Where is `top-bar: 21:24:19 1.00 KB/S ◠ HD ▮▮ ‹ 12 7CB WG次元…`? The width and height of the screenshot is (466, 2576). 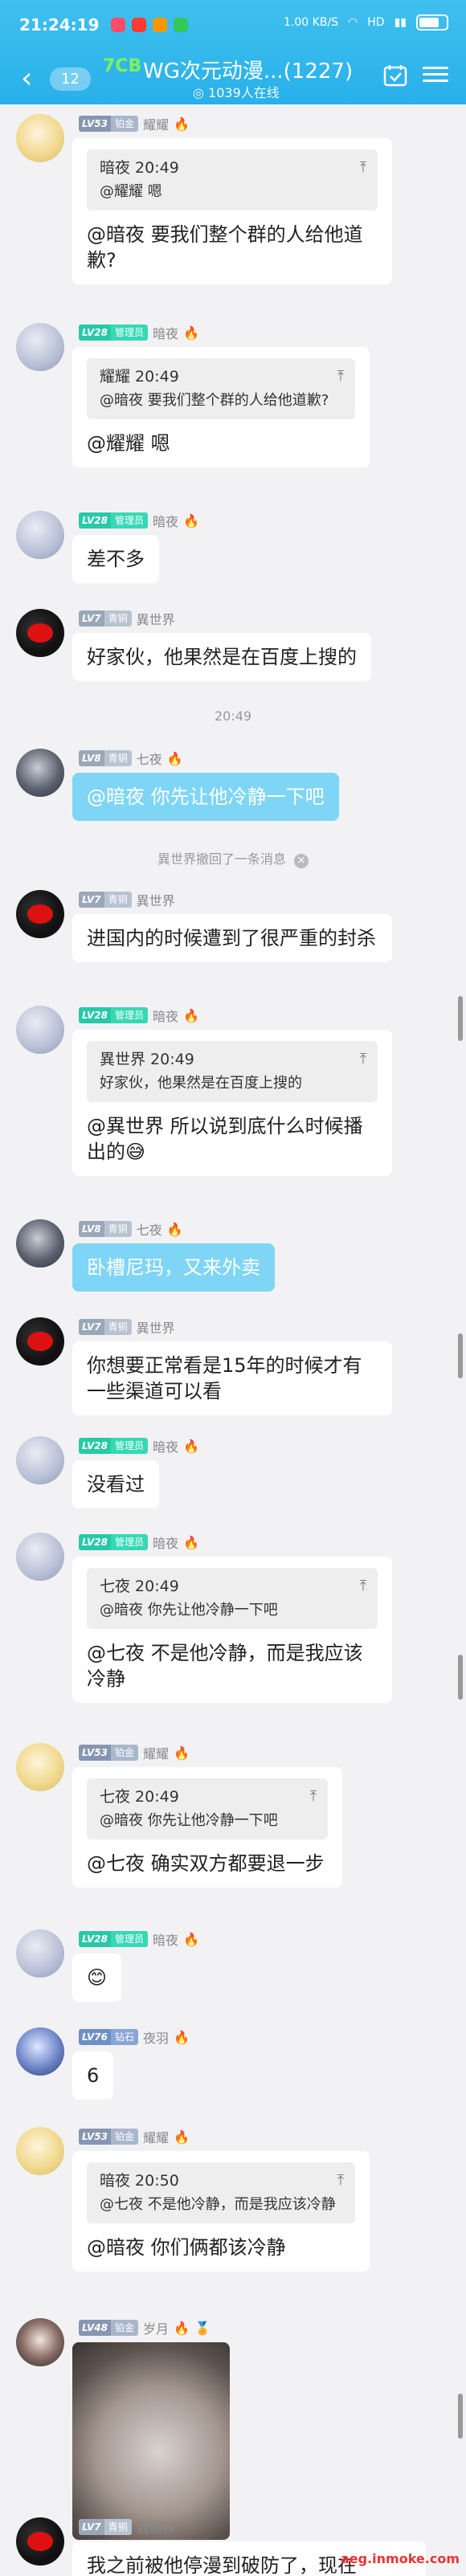
top-bar: 21:24:19 1.00 KB/S ◠ HD ▮▮ ‹ 12 7CB WG次元… is located at coordinates (233, 52).